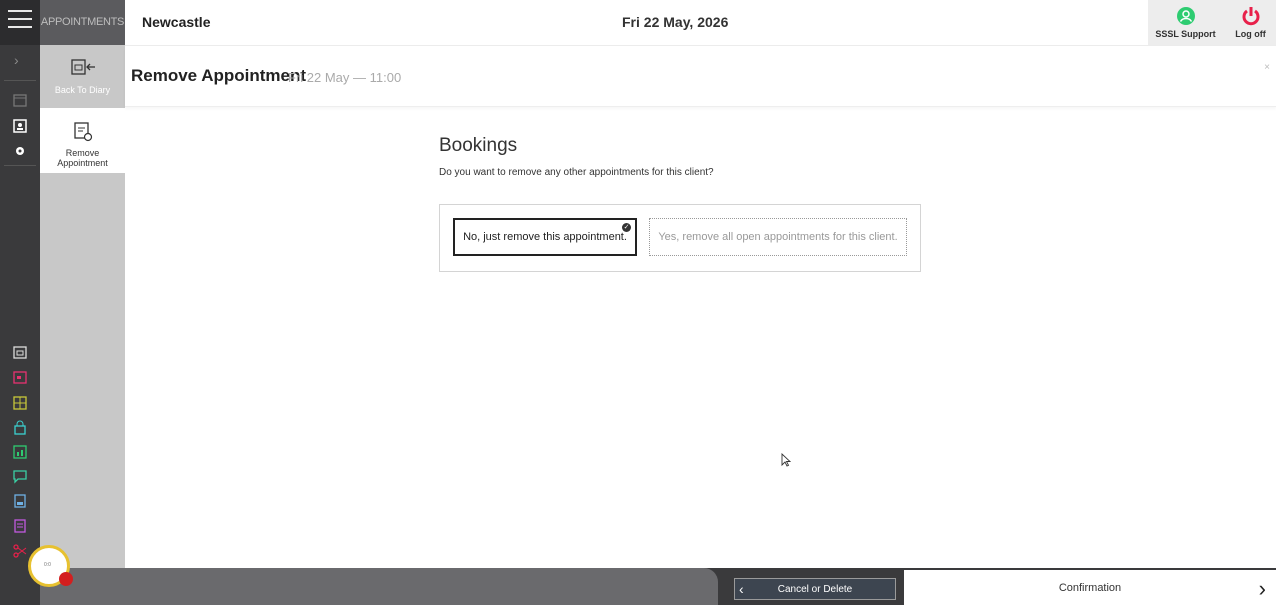  I want to click on appointment-datetime: Fri 22 May — 11:00, so click(345, 77).